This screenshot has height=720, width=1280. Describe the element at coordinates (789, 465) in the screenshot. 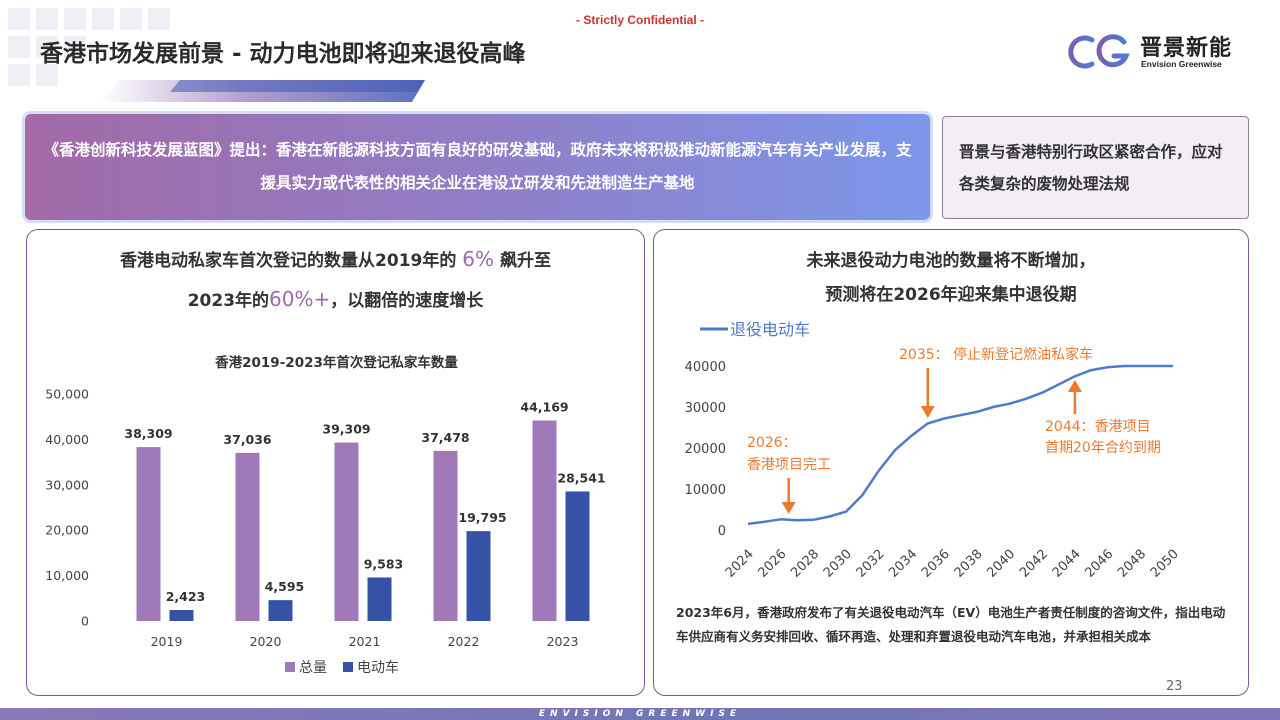

I see `annotation-2026-line2: 香港项目完工` at that location.